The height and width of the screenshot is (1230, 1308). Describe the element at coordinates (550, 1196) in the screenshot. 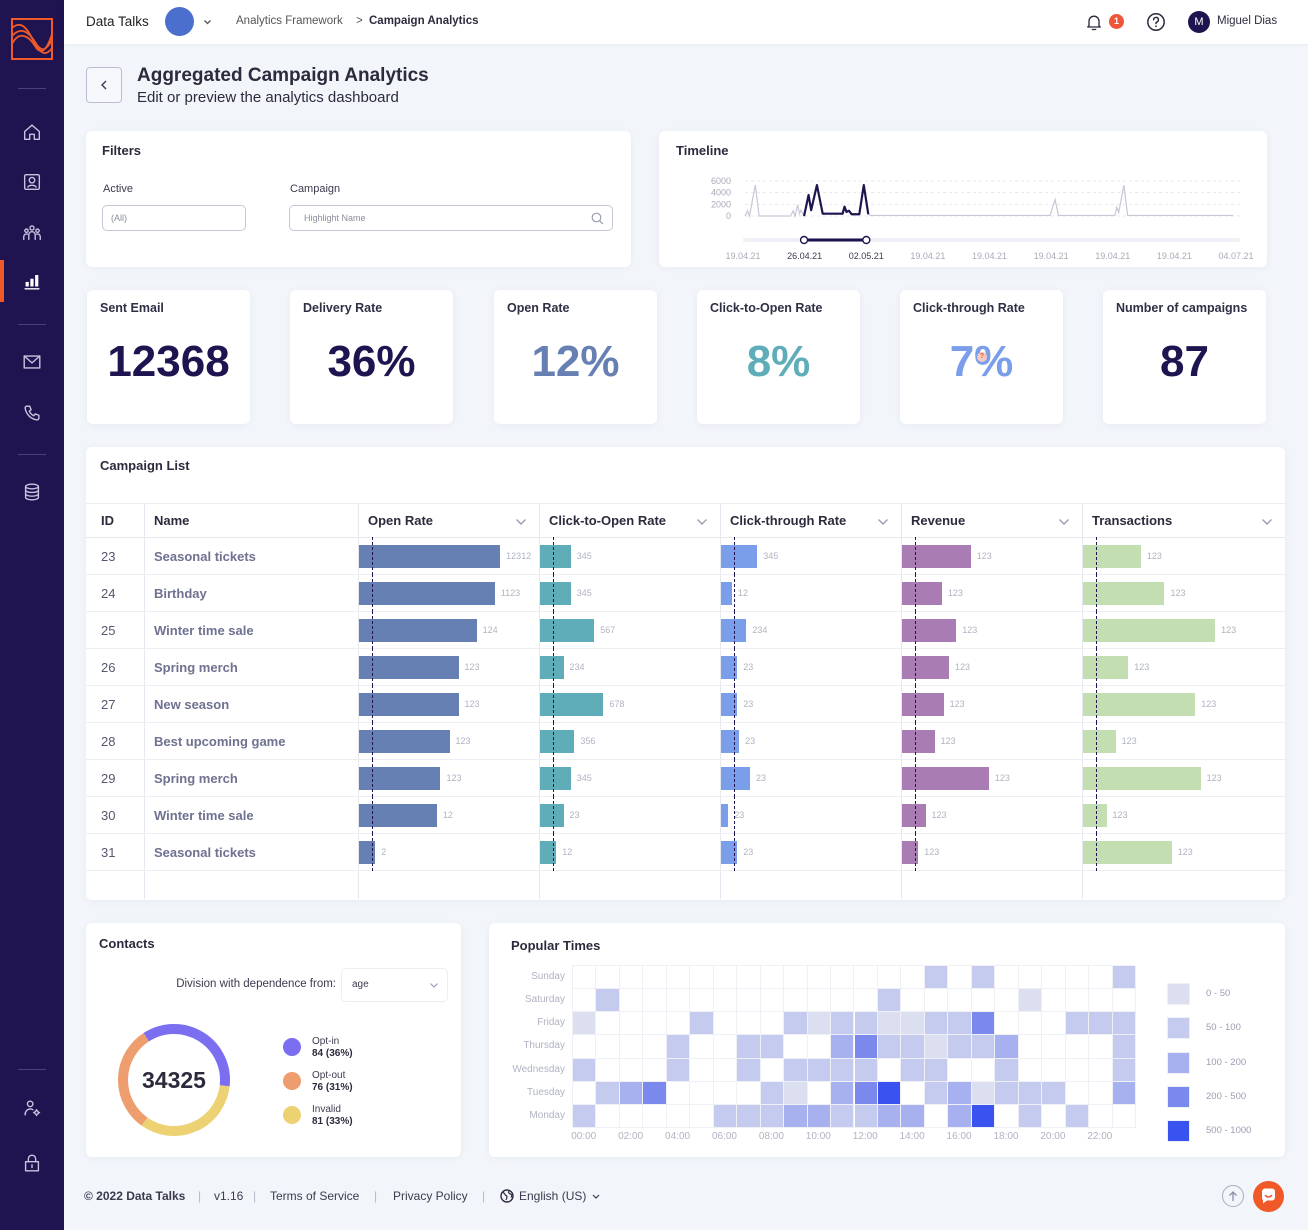

I see `language-select: English (US)` at that location.